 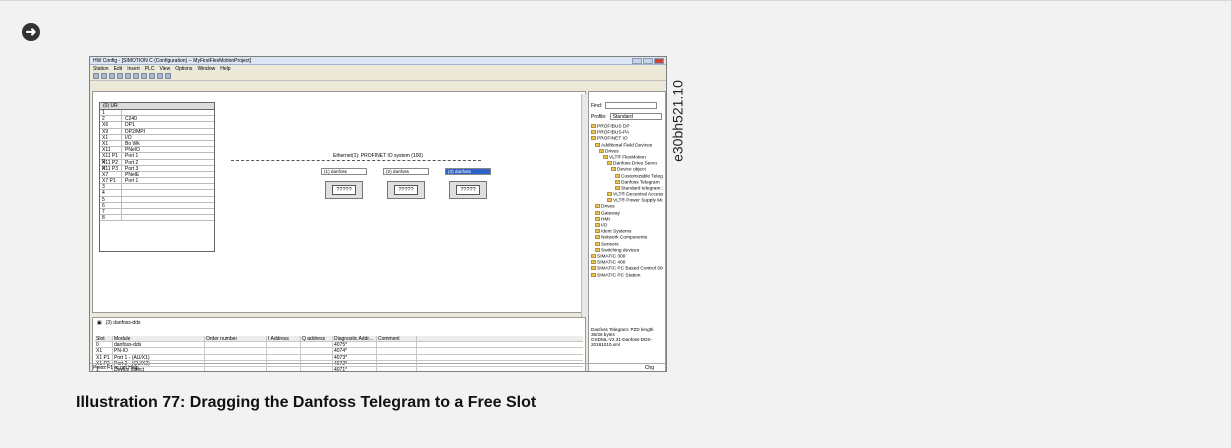 What do you see at coordinates (111, 137) in the screenshot?
I see `rack-slot: X1` at bounding box center [111, 137].